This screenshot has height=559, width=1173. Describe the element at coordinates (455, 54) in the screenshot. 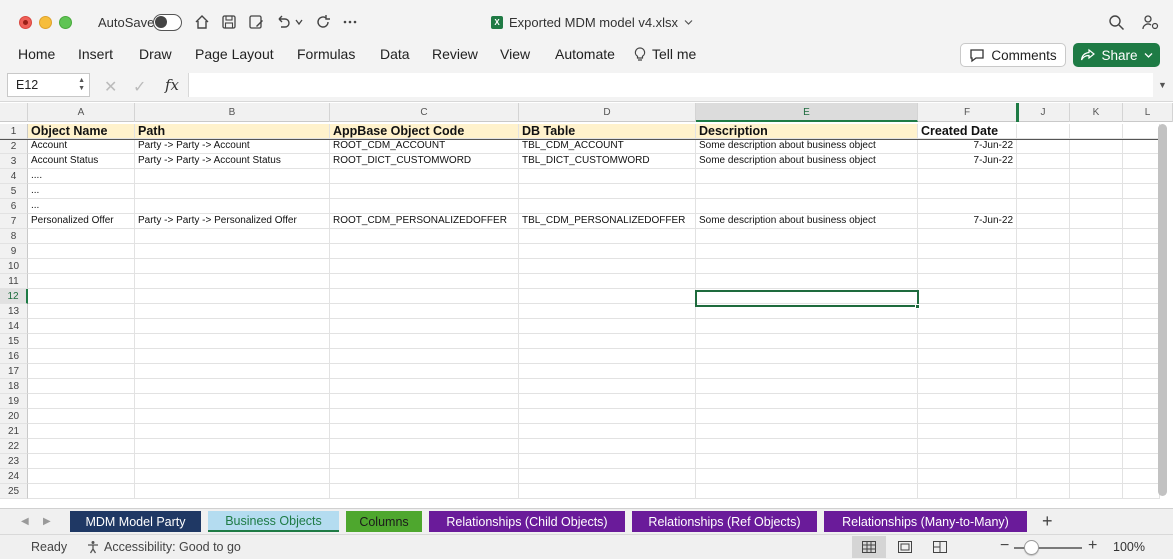

I see `tab-review: Review` at that location.